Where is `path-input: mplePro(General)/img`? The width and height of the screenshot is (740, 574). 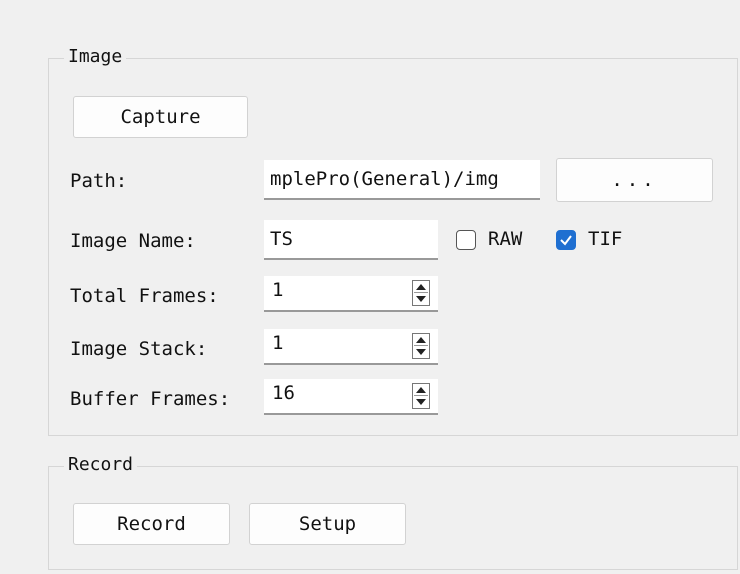 path-input: mplePro(General)/img is located at coordinates (402, 180).